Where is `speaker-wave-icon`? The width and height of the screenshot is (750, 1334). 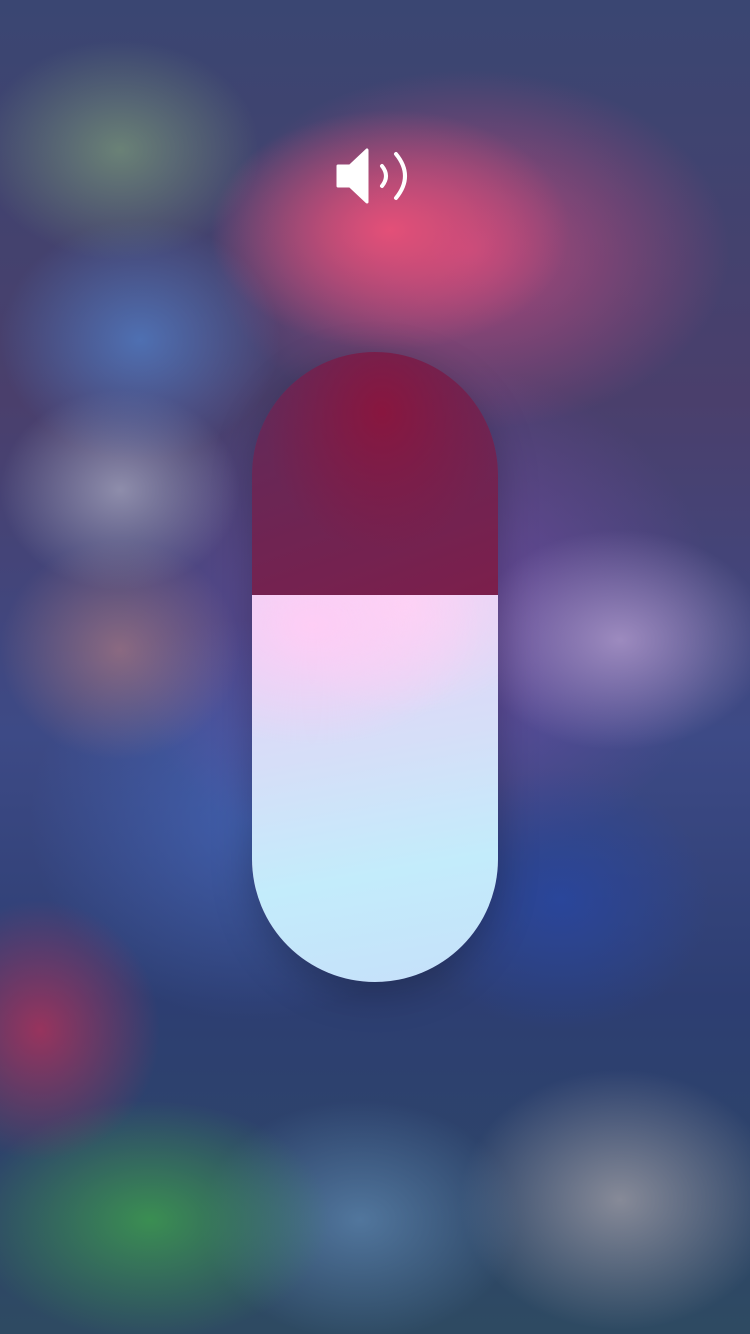 speaker-wave-icon is located at coordinates (371, 176).